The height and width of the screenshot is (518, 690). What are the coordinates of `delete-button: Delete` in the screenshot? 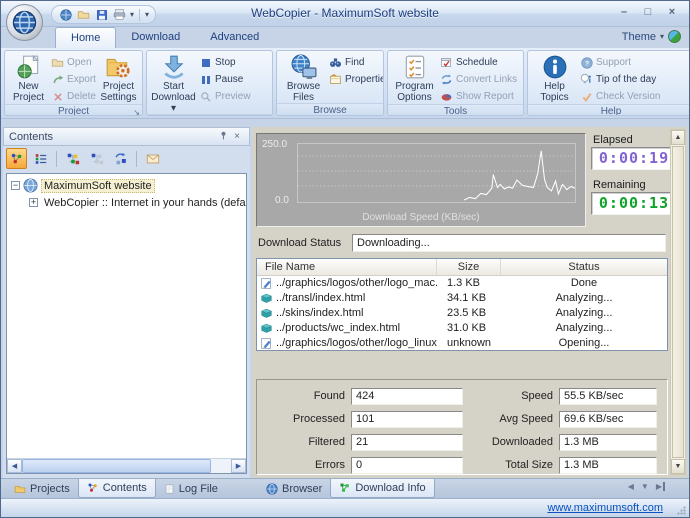 It's located at (73, 96).